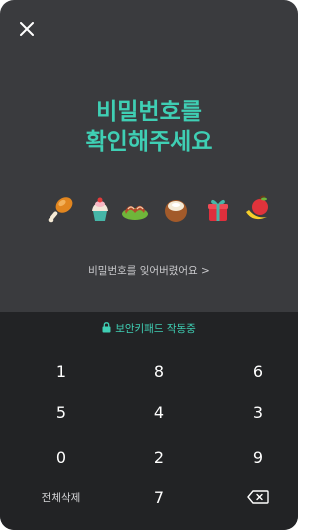  I want to click on close-button, so click(30, 32).